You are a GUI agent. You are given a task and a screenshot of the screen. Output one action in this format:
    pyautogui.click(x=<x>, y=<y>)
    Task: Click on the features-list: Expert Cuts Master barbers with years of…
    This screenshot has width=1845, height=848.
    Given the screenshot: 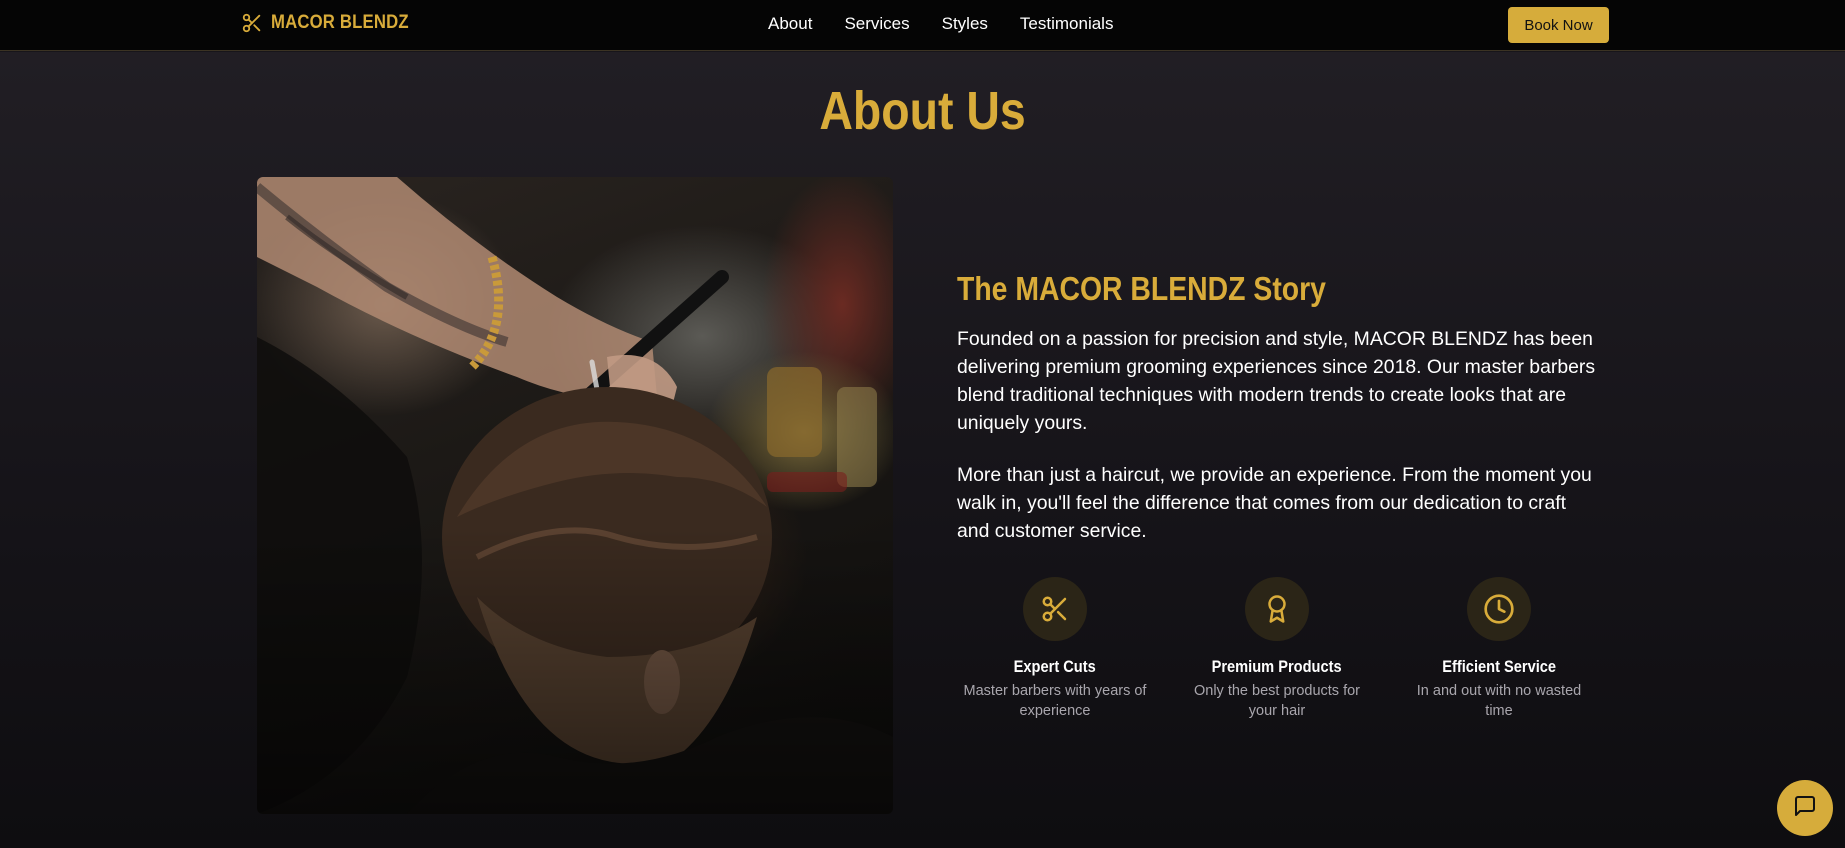 What is the action you would take?
    pyautogui.click(x=1277, y=649)
    